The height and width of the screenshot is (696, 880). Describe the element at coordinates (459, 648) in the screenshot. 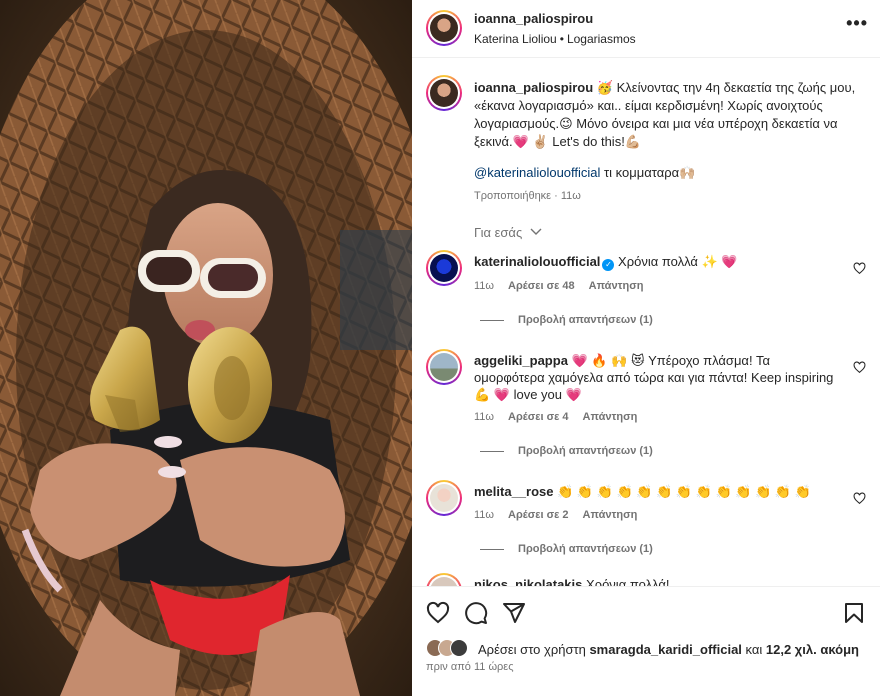

I see `liker-avatar` at that location.